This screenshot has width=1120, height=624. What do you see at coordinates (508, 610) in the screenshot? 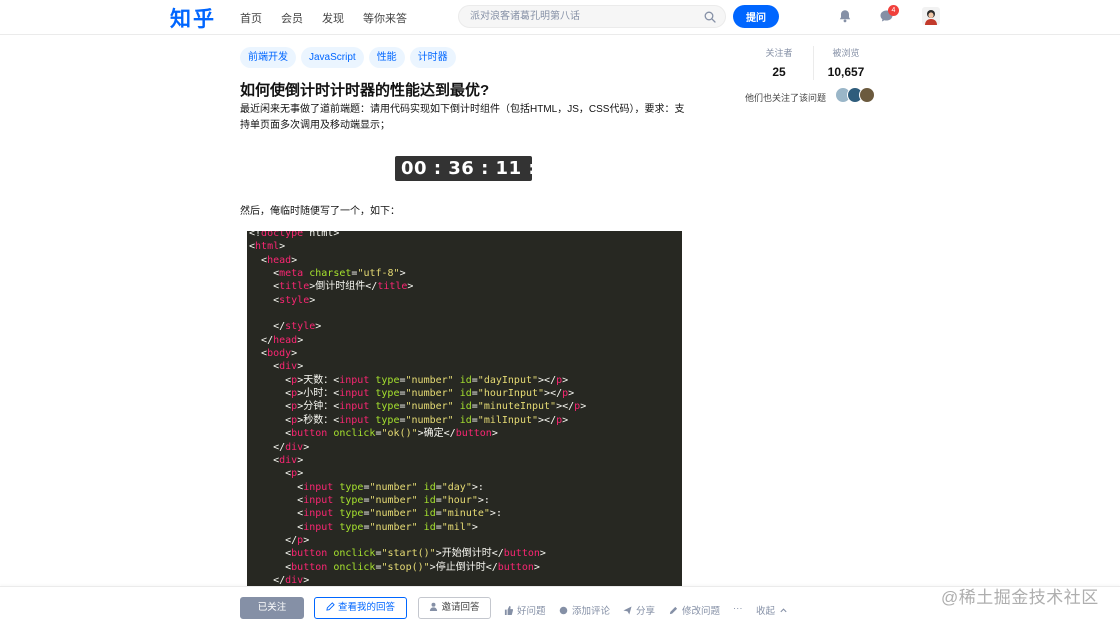
I see `thumb-up-icon` at bounding box center [508, 610].